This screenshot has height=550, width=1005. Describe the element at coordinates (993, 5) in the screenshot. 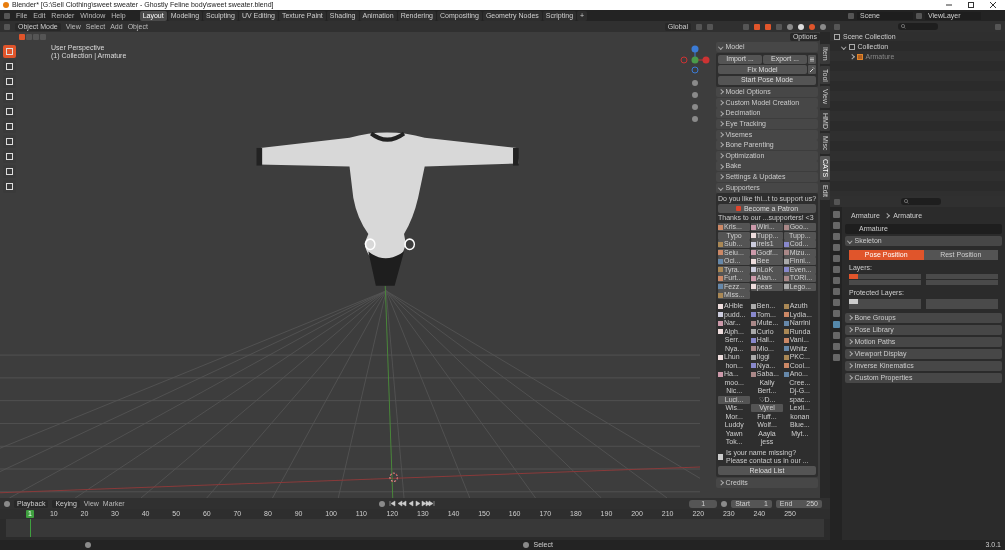

I see `close-icon` at that location.